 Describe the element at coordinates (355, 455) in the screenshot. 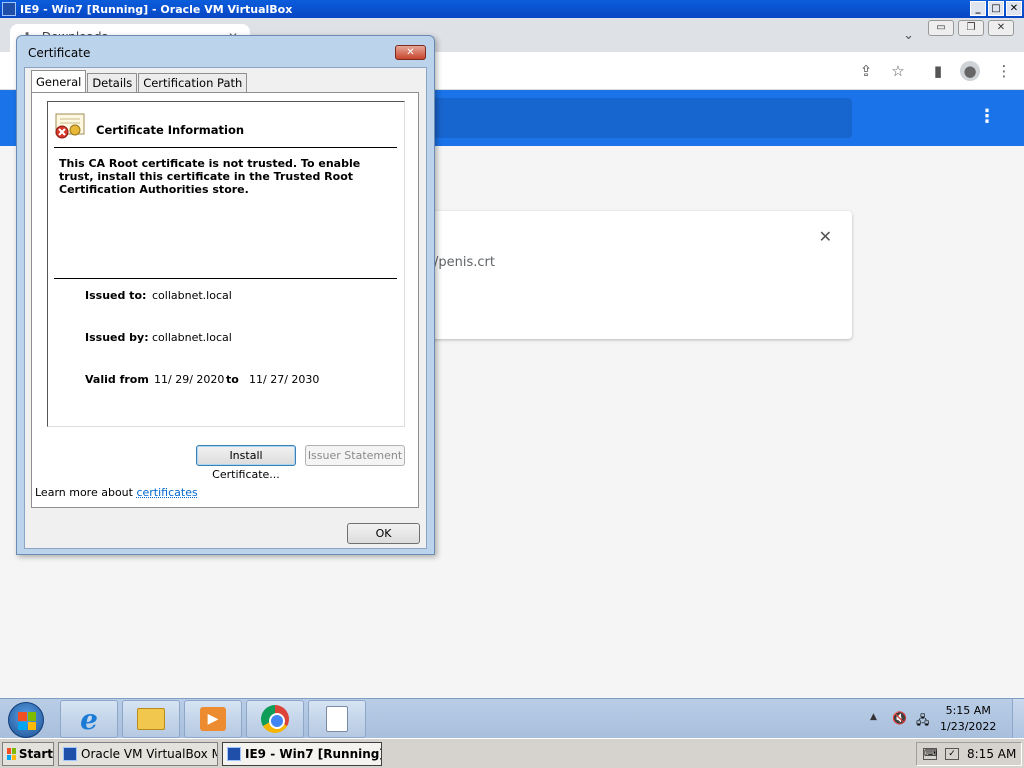

I see `issuer-statement-button: Issuer Statement` at that location.